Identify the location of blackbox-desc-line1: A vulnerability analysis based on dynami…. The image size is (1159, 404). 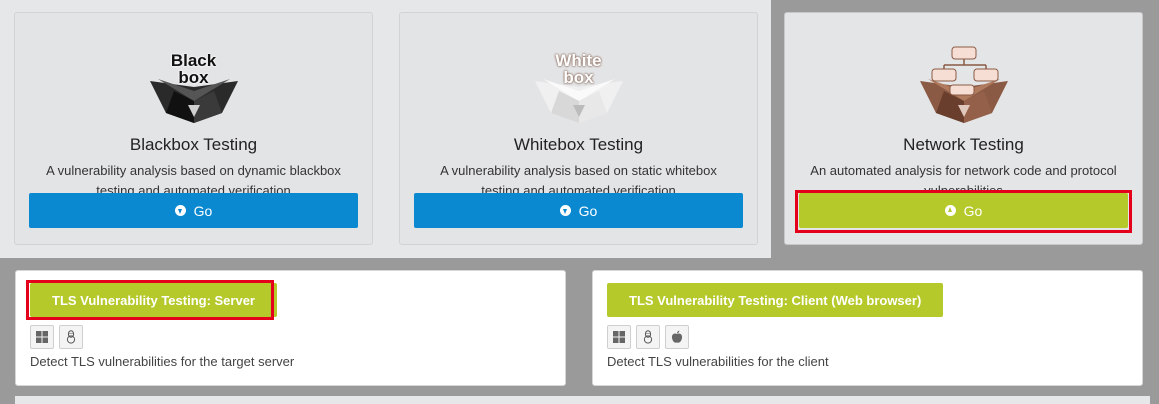
(193, 170).